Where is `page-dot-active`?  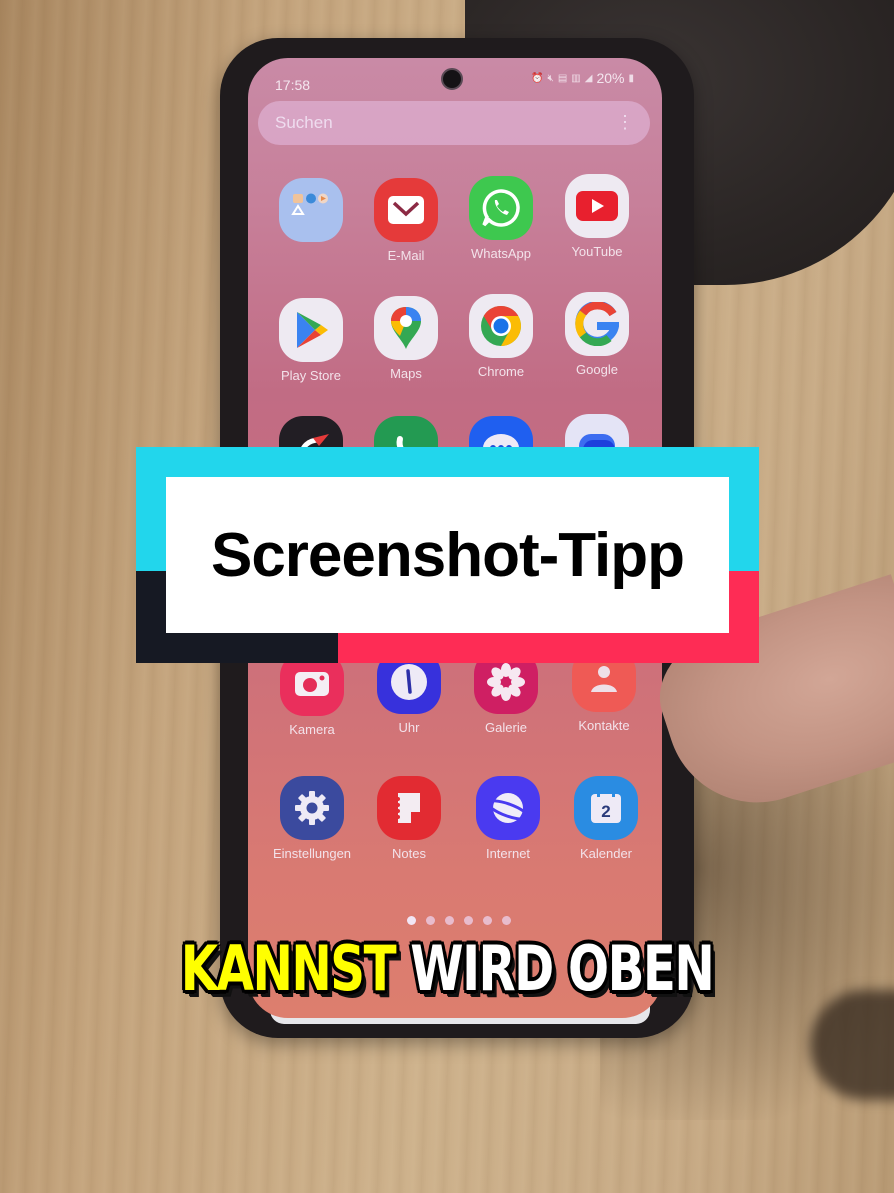 page-dot-active is located at coordinates (411, 920).